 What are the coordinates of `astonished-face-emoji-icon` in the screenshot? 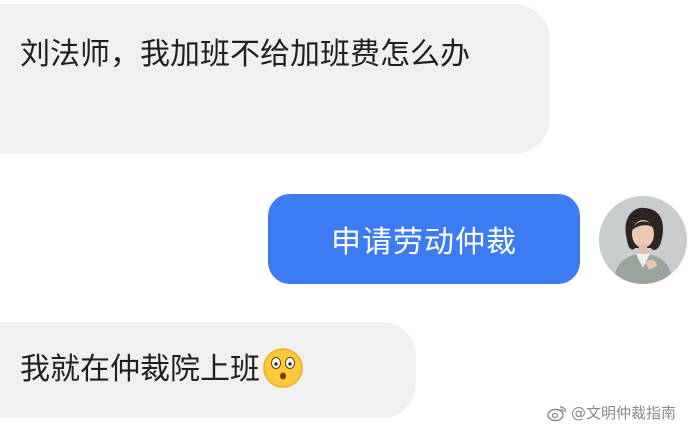 It's located at (283, 367).